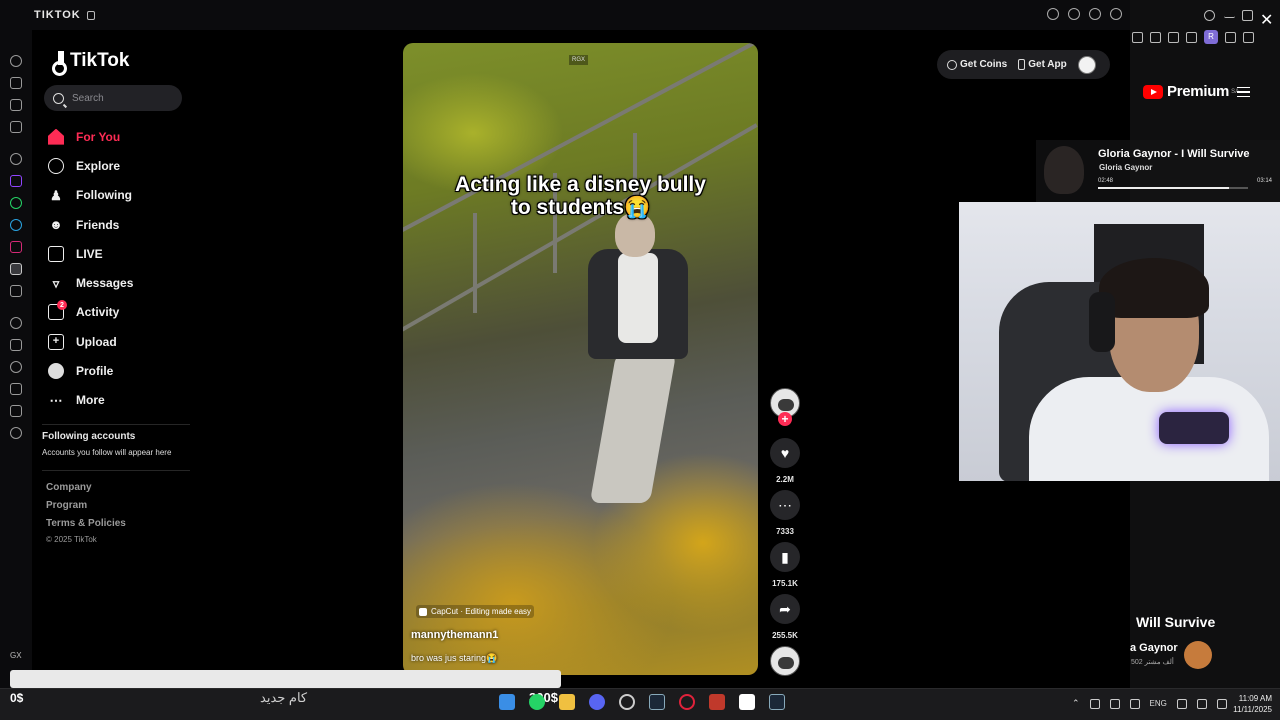 The image size is (1280, 720). What do you see at coordinates (122, 98) in the screenshot?
I see `search-input` at bounding box center [122, 98].